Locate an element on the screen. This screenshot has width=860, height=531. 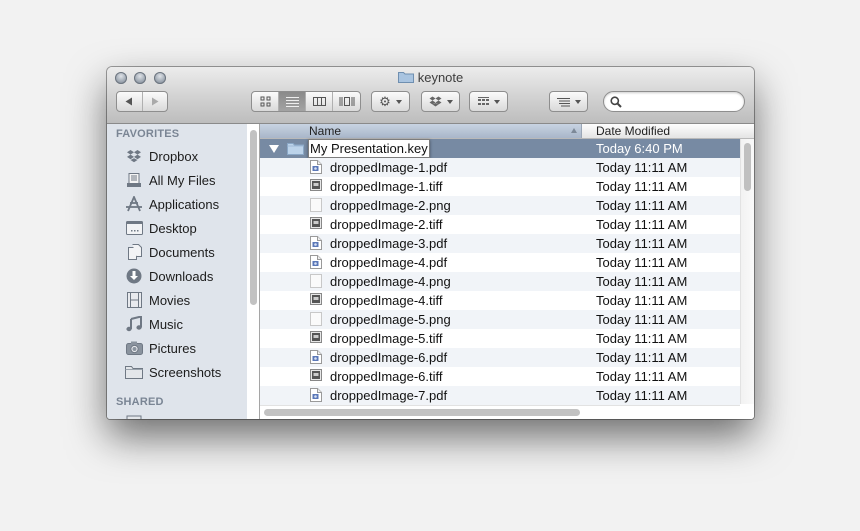
list-sort-icon is located at coordinates (563, 101).